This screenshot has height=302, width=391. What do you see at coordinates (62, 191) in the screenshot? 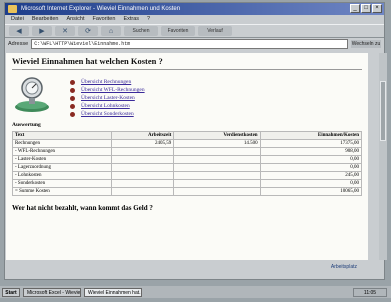
I see `table-cell: = Summe Kosten` at bounding box center [62, 191].